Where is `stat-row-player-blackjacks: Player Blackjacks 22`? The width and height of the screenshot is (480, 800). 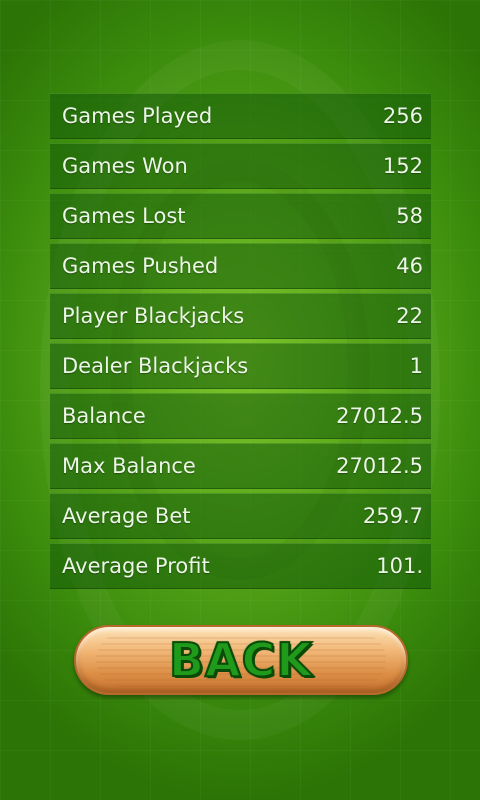
stat-row-player-blackjacks: Player Blackjacks 22 is located at coordinates (240, 316).